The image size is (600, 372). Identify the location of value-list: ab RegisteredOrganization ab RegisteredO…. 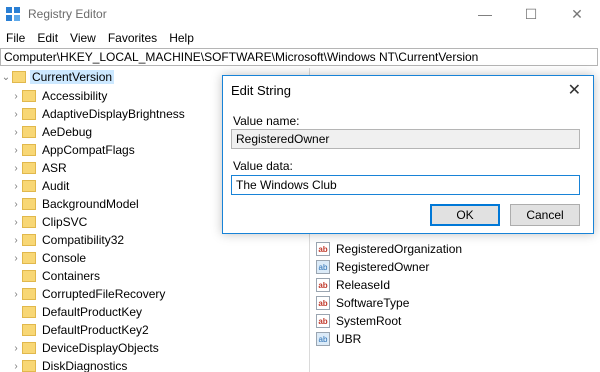
(458, 294).